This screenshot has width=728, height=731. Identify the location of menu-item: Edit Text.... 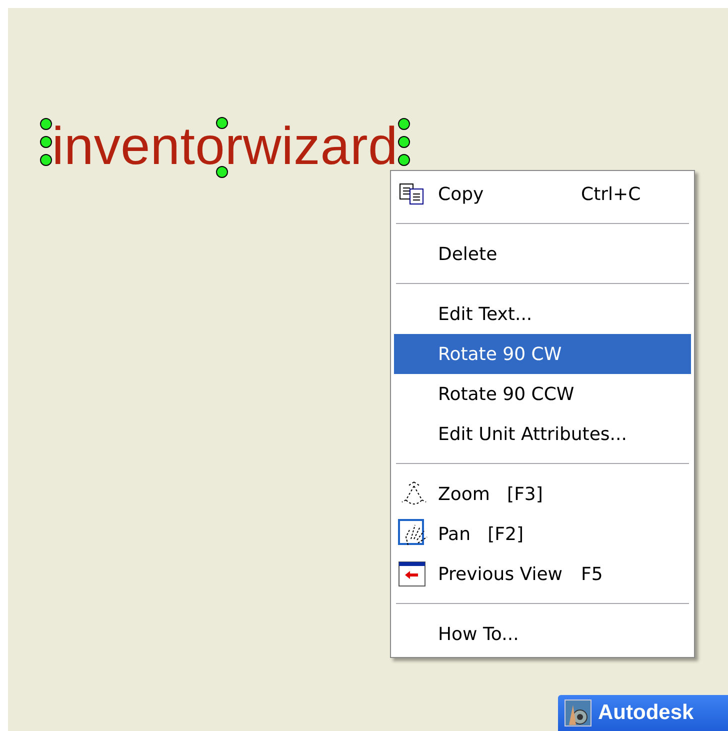
(542, 314).